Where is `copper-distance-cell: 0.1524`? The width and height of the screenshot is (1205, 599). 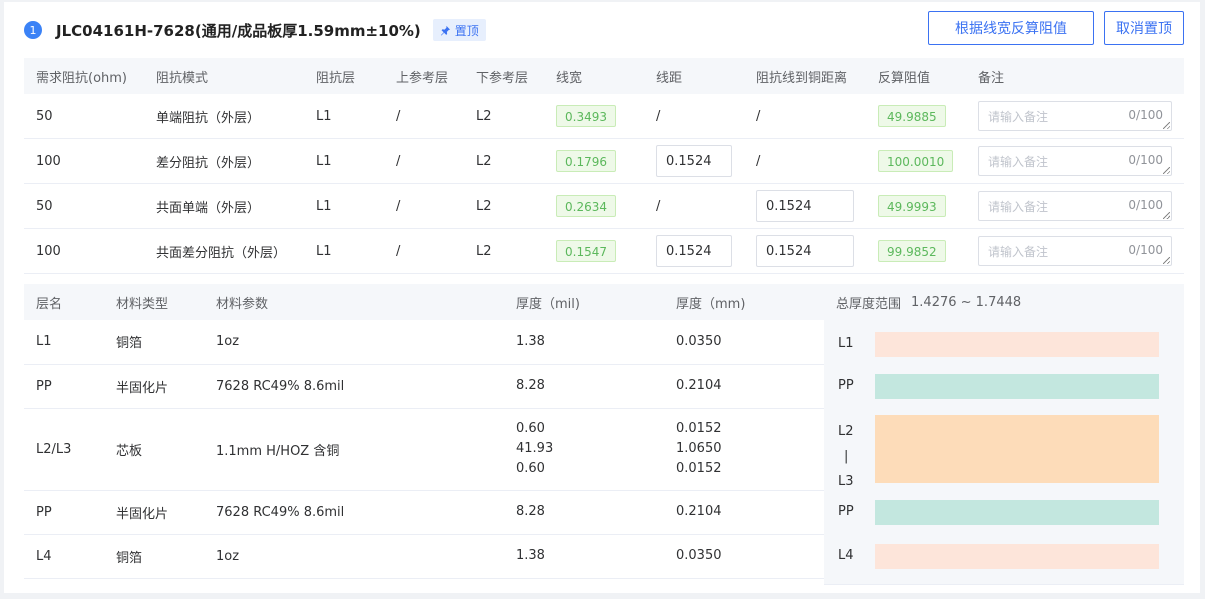 copper-distance-cell: 0.1524 is located at coordinates (805, 206).